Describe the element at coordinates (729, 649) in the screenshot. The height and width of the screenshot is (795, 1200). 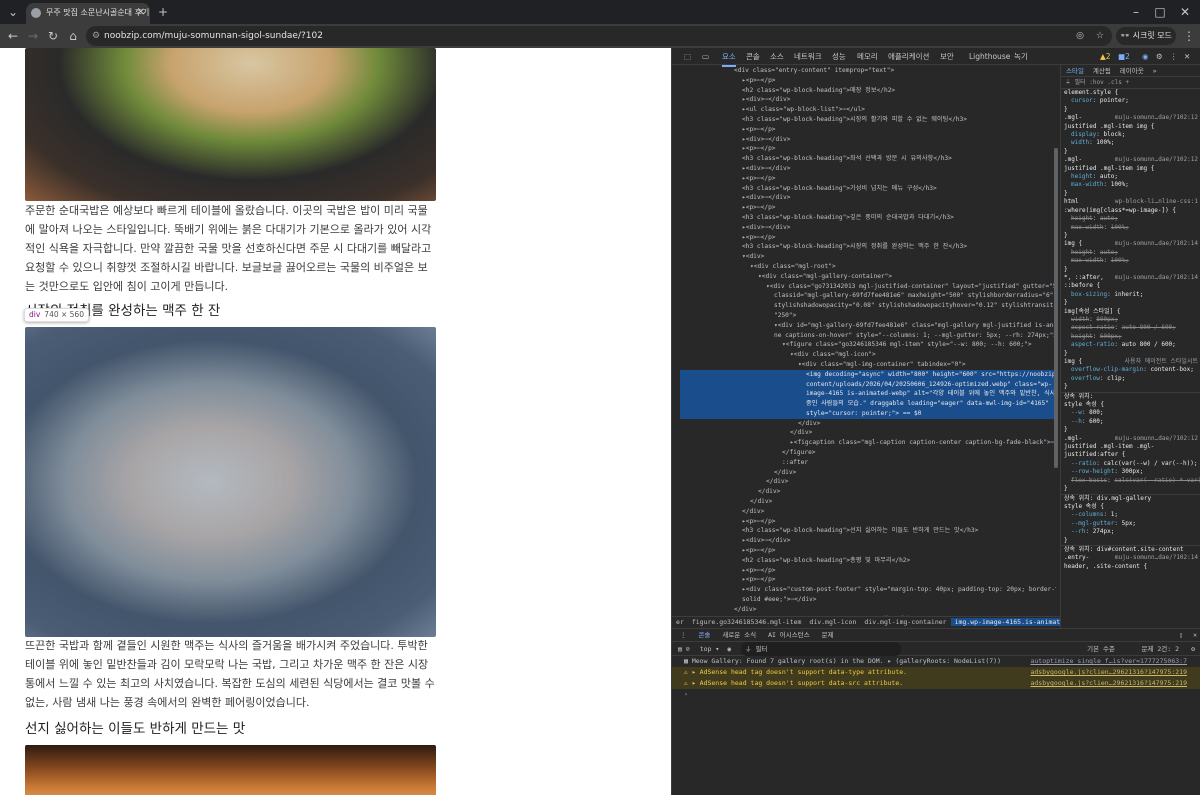
I see `eye-icon: ◉` at that location.